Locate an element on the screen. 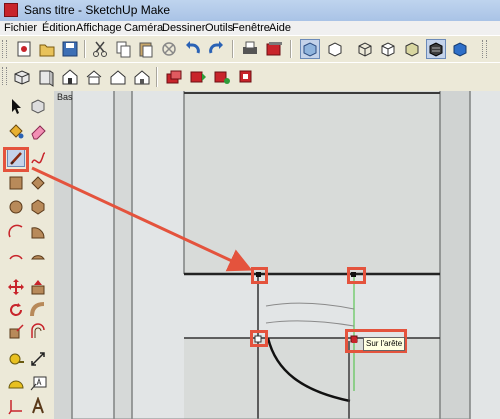  model-info-icon is located at coordinates (274, 49).